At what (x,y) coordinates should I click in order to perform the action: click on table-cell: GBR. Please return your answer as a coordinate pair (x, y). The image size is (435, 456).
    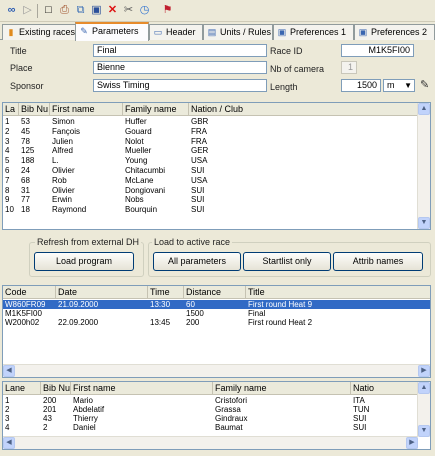
    Looking at the image, I should click on (200, 121).